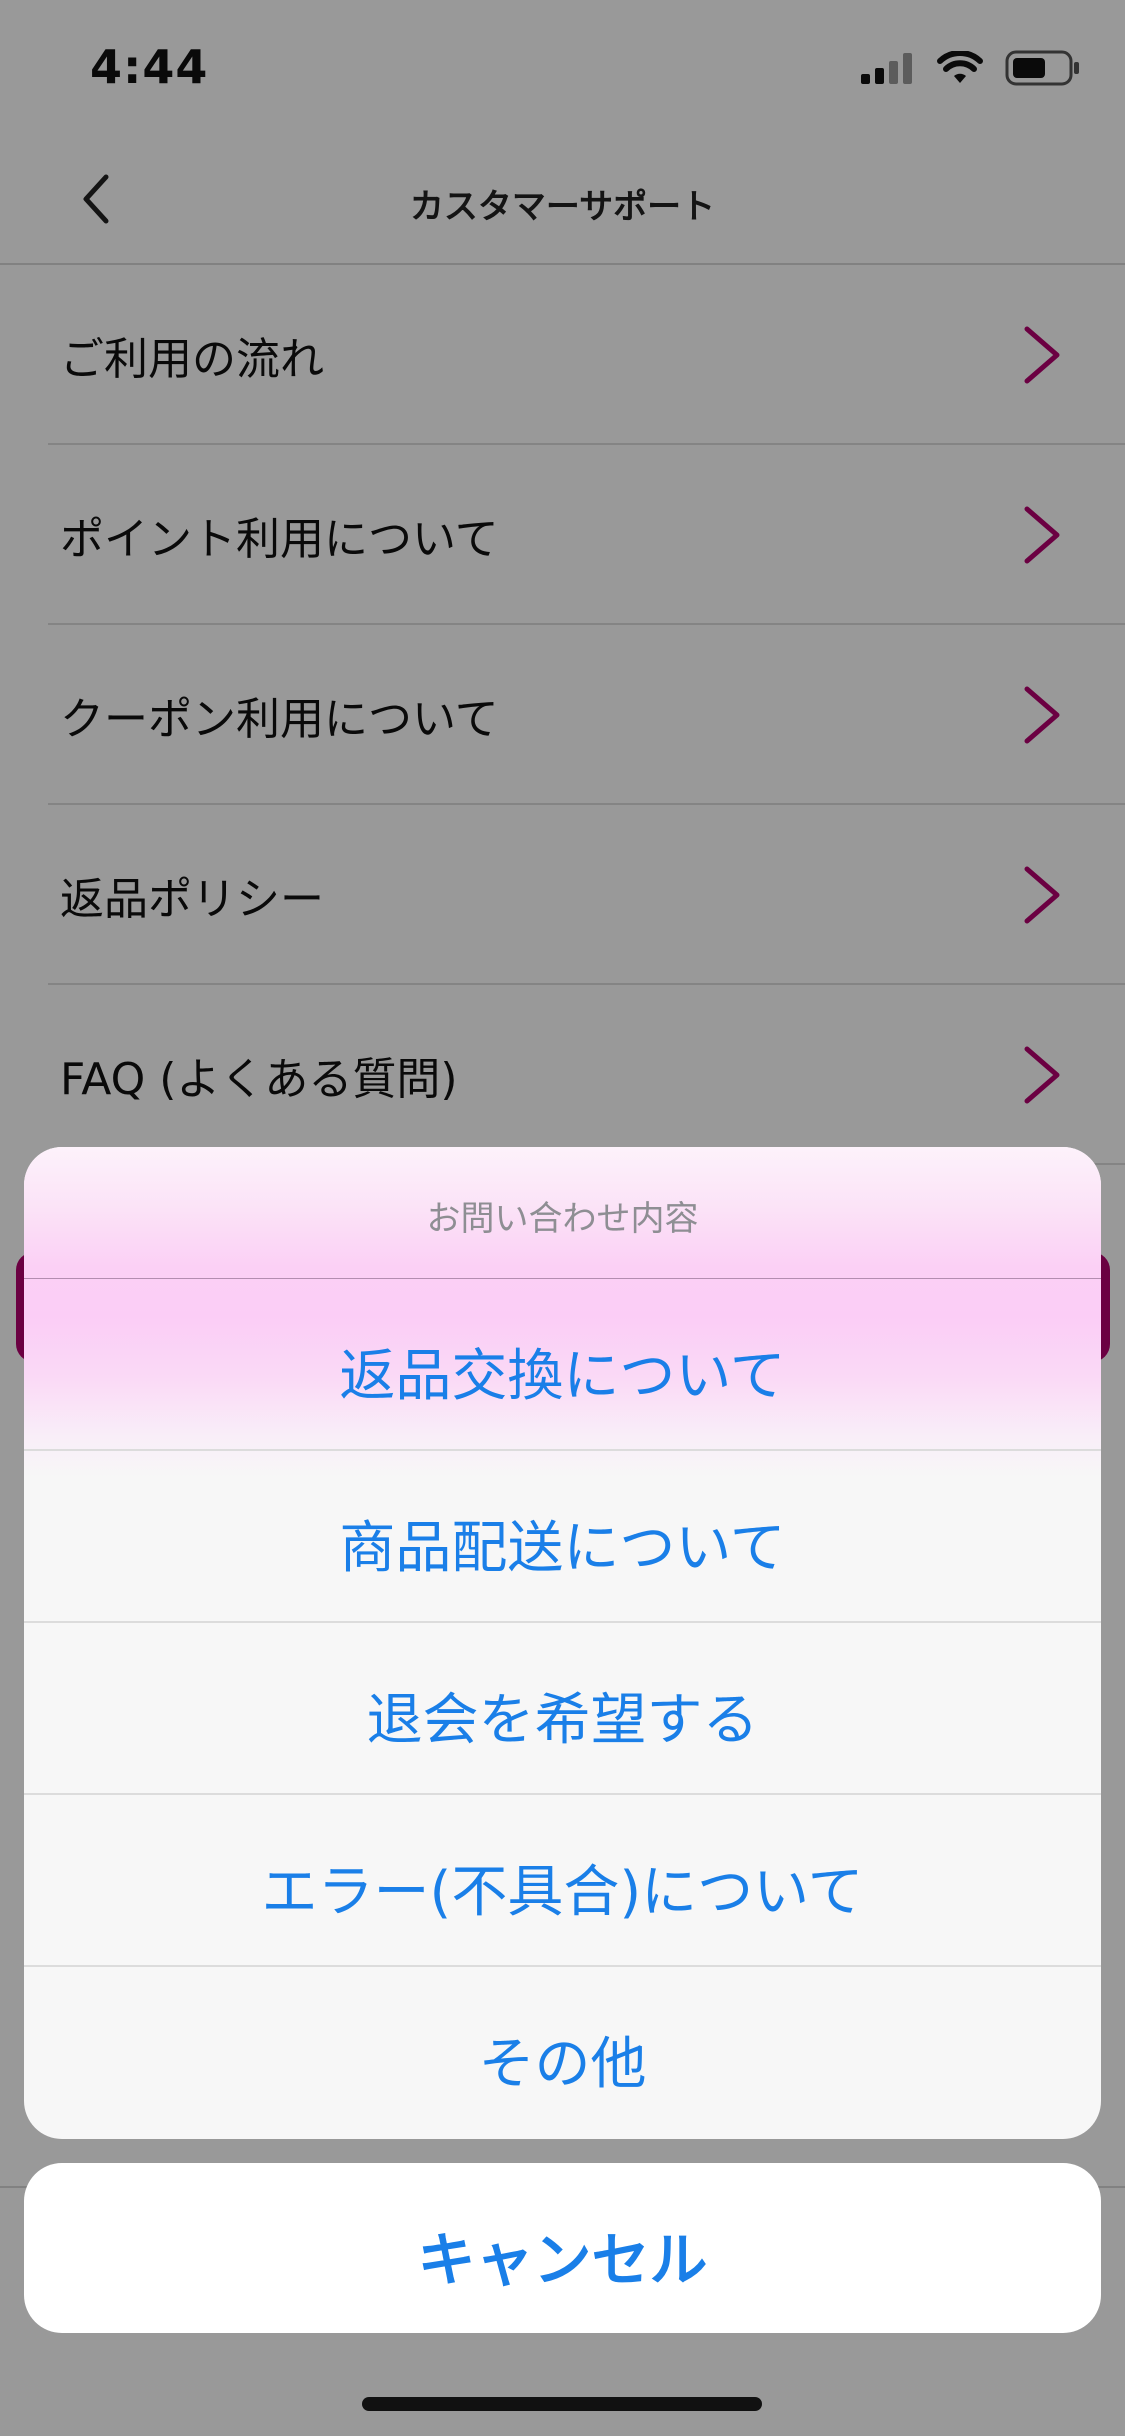 This screenshot has height=2436, width=1125. I want to click on option-shipping: 商品配送について, so click(562, 1537).